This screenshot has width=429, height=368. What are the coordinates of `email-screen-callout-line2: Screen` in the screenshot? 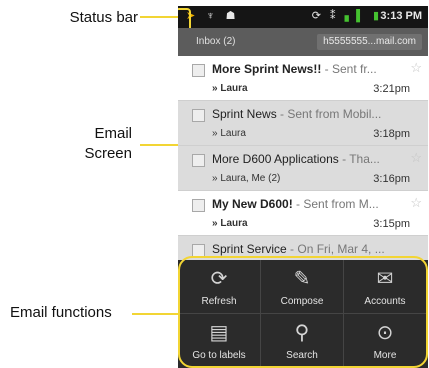 It's located at (108, 153).